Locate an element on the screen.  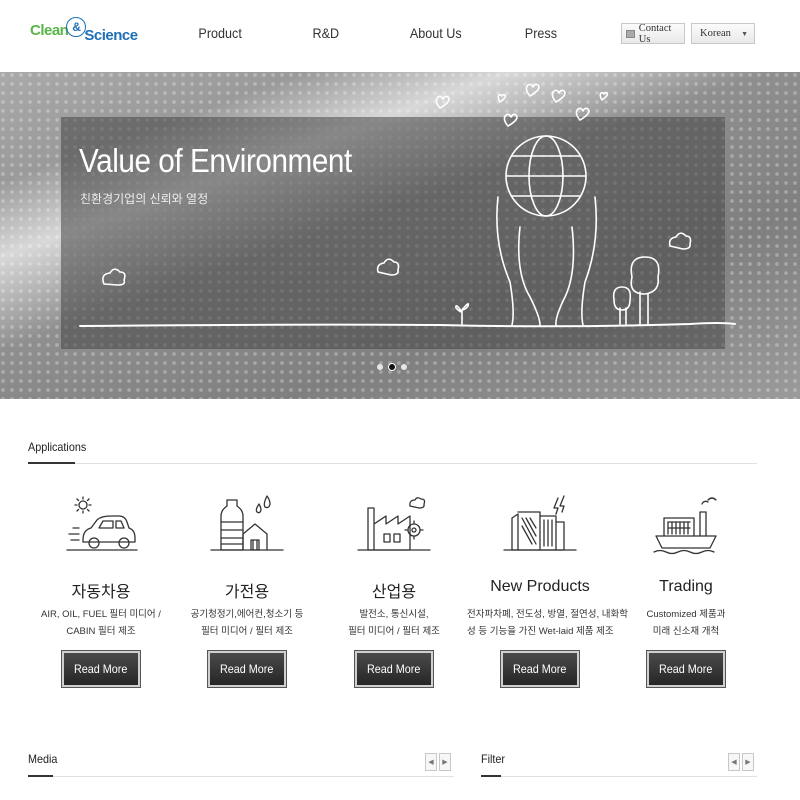
new-products-icon is located at coordinates (540, 523).